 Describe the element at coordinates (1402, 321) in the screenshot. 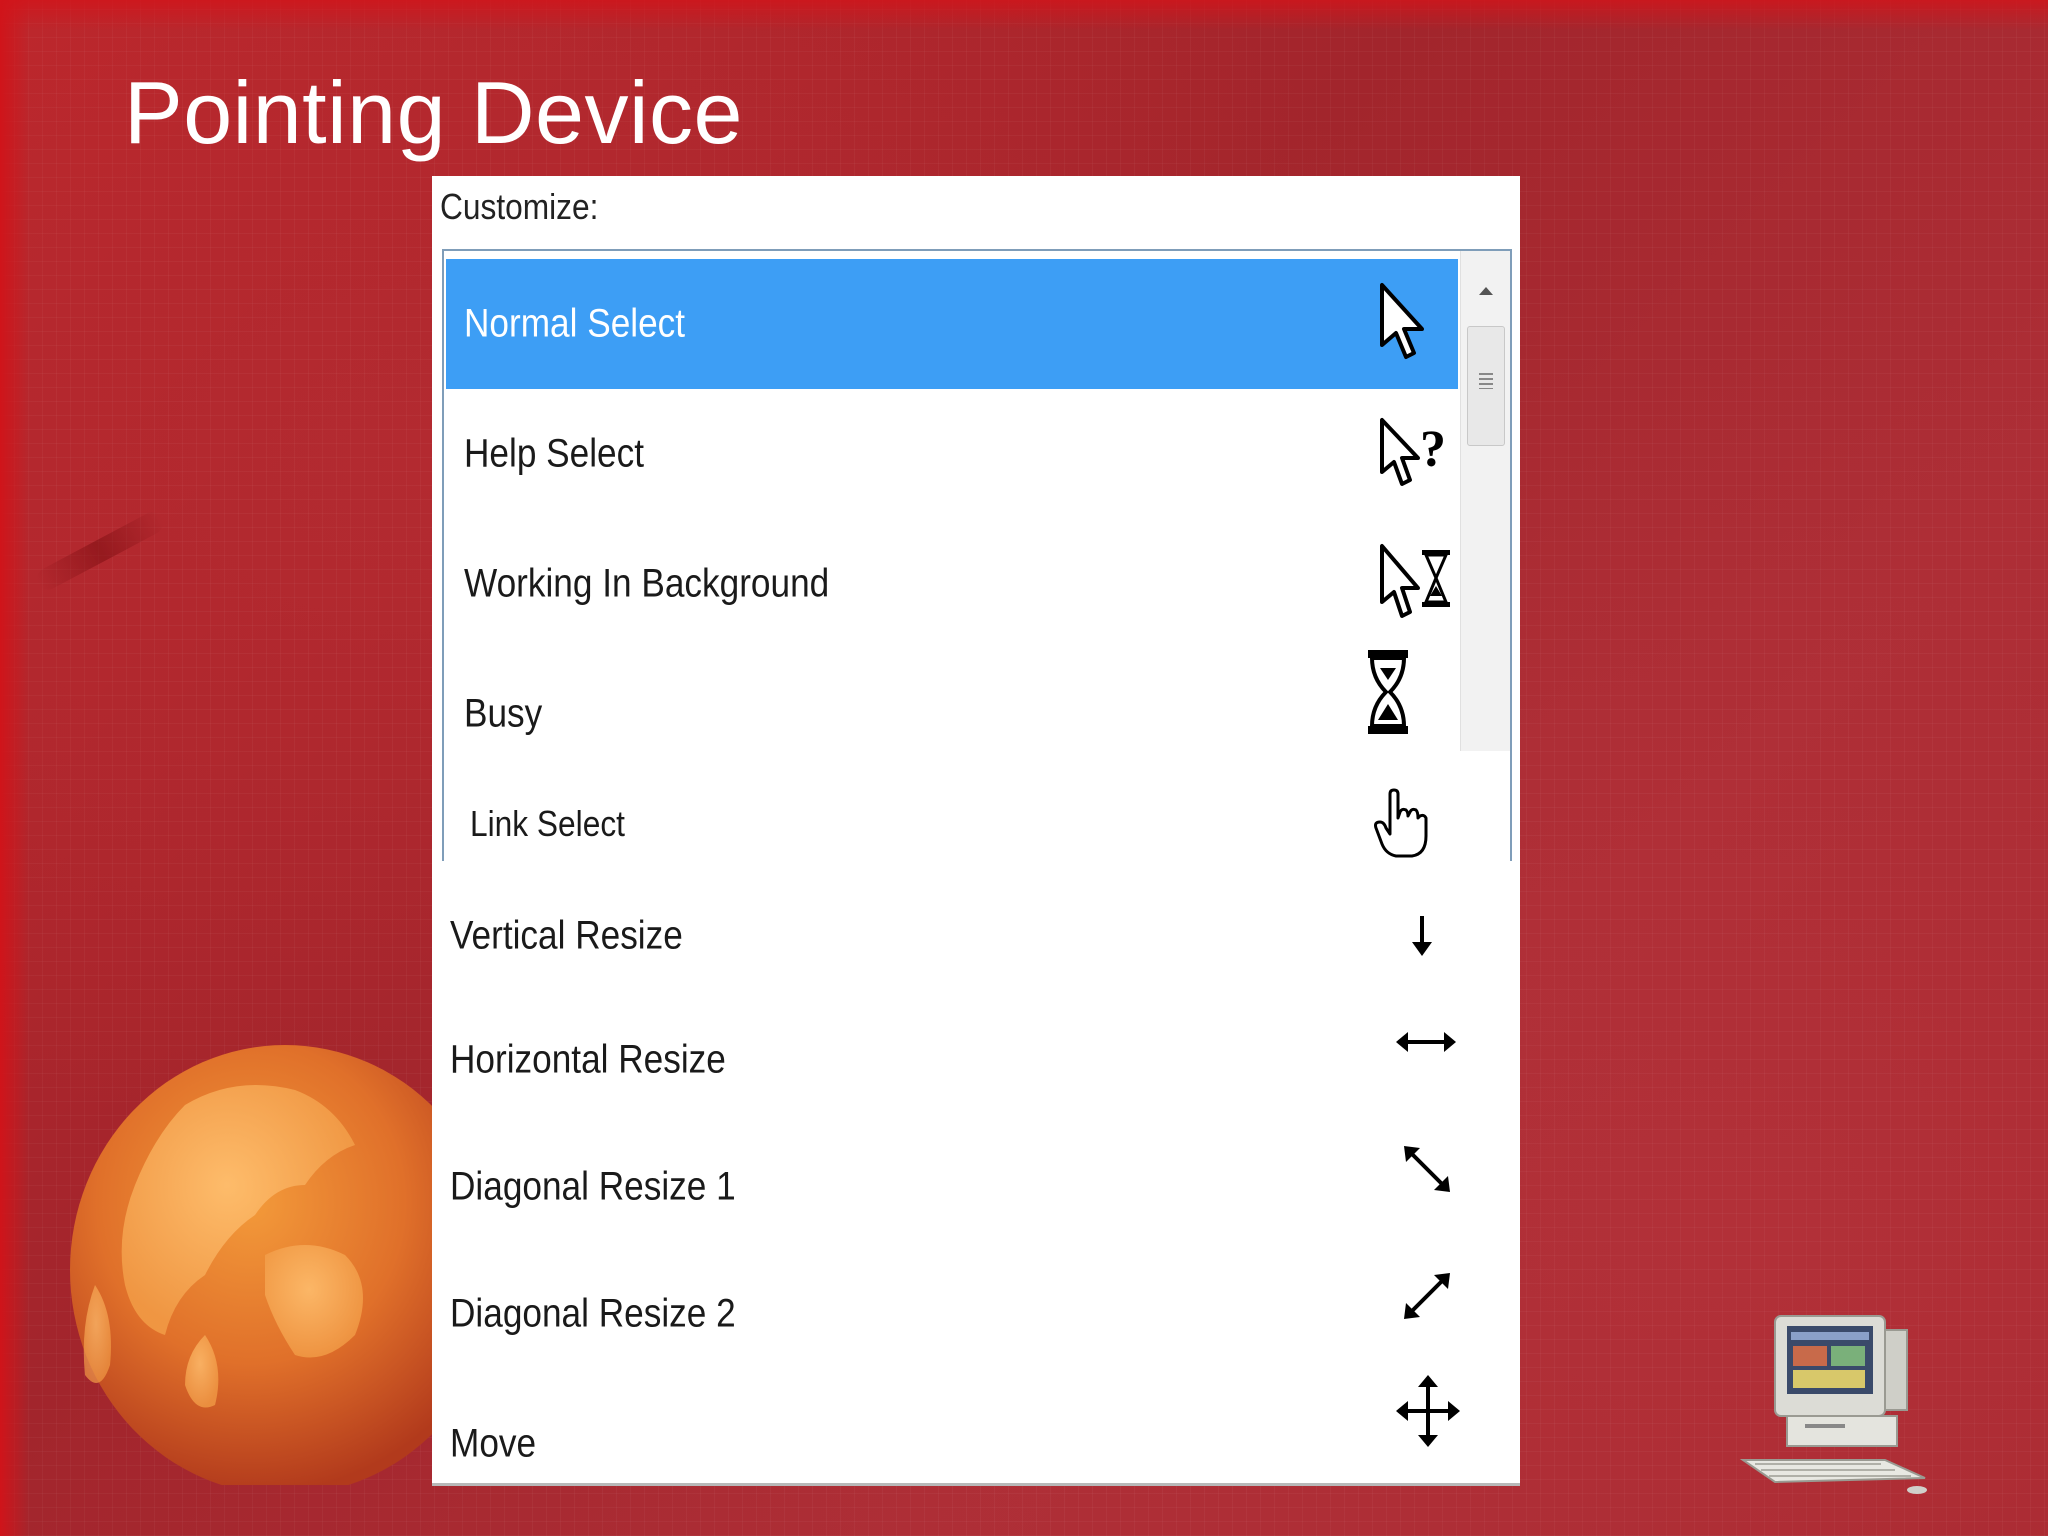

I see `arrow-cursor-icon` at that location.